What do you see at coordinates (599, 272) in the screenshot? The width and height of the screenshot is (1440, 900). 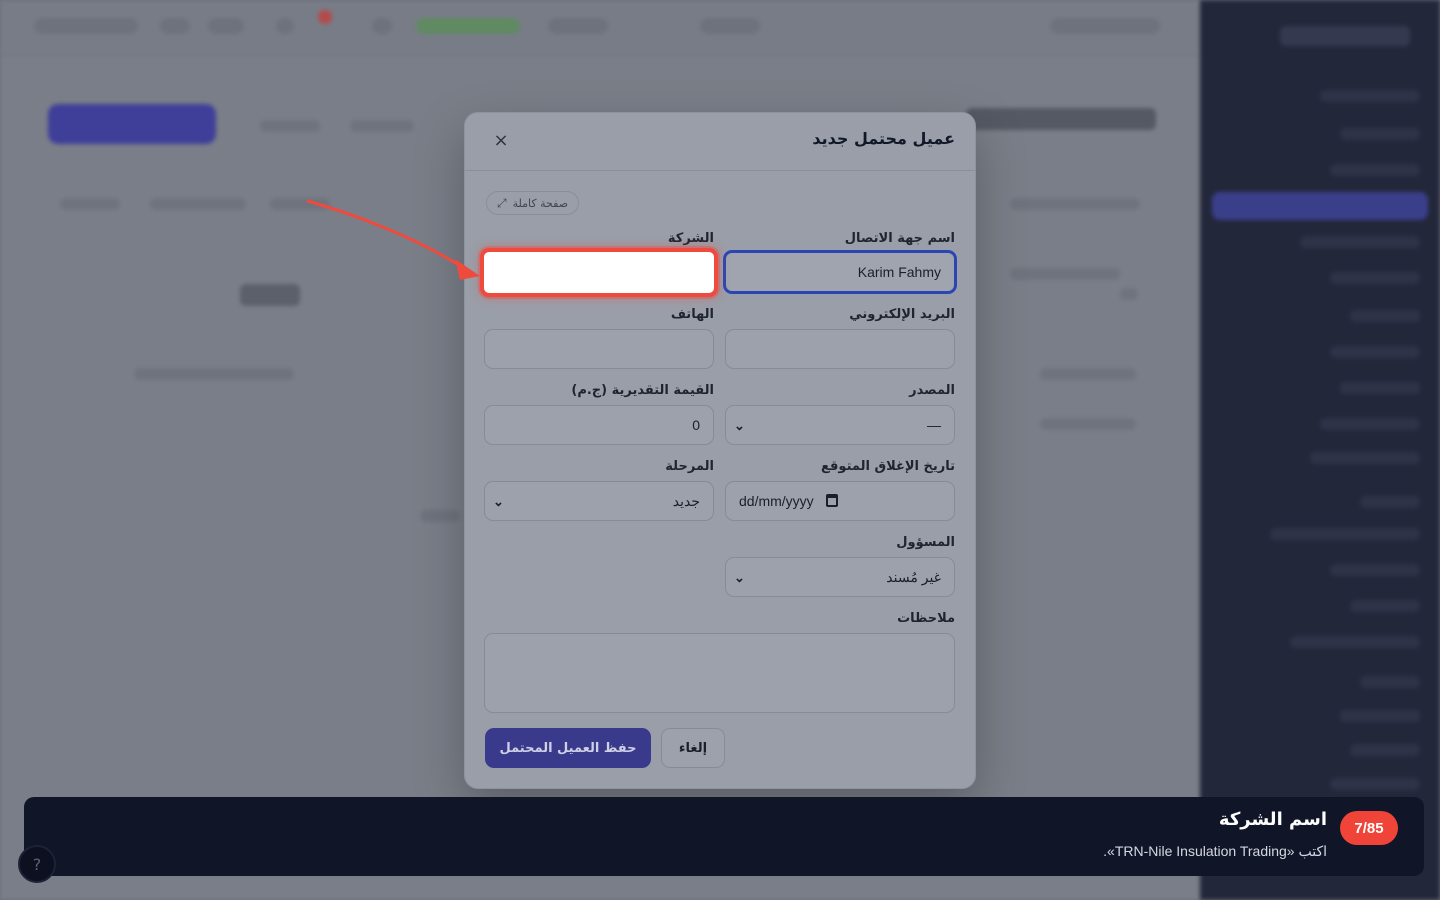 I see `company-input` at bounding box center [599, 272].